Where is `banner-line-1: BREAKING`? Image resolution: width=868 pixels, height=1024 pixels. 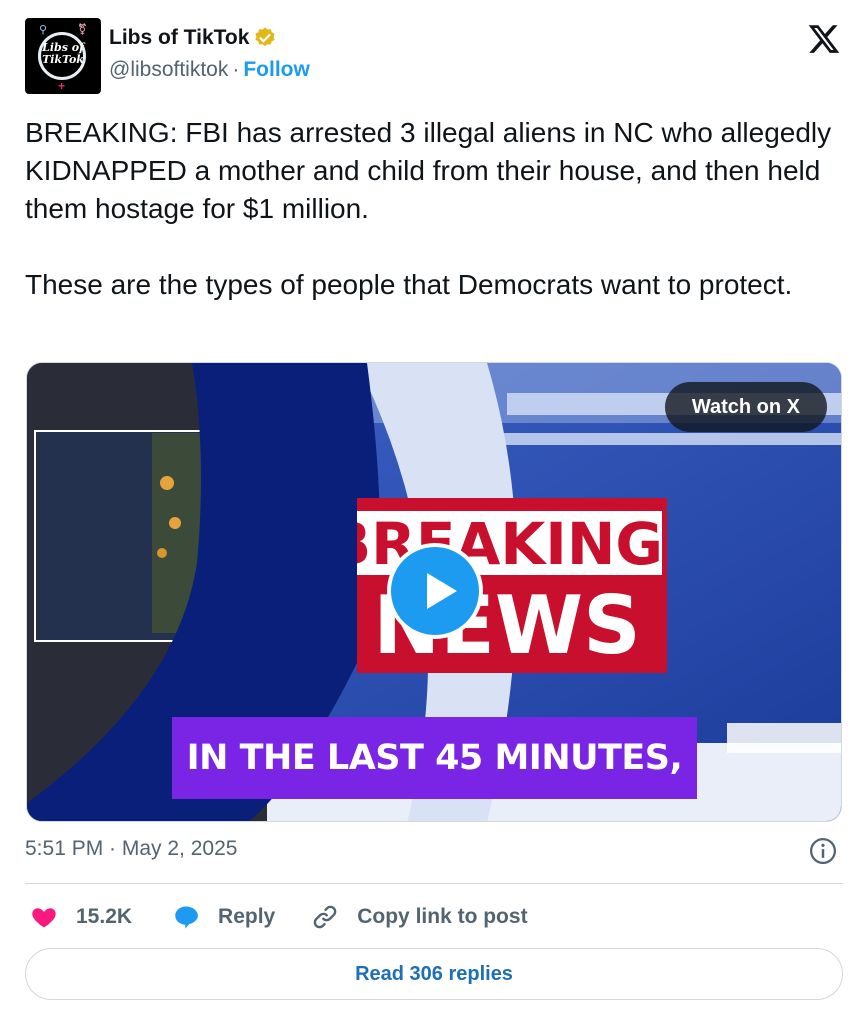 banner-line-1: BREAKING is located at coordinates (495, 544).